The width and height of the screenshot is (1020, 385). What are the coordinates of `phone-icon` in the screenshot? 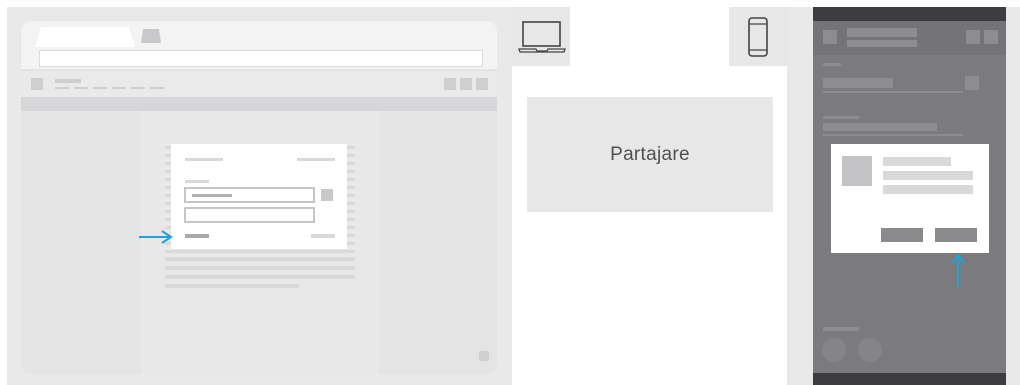 It's located at (758, 37).